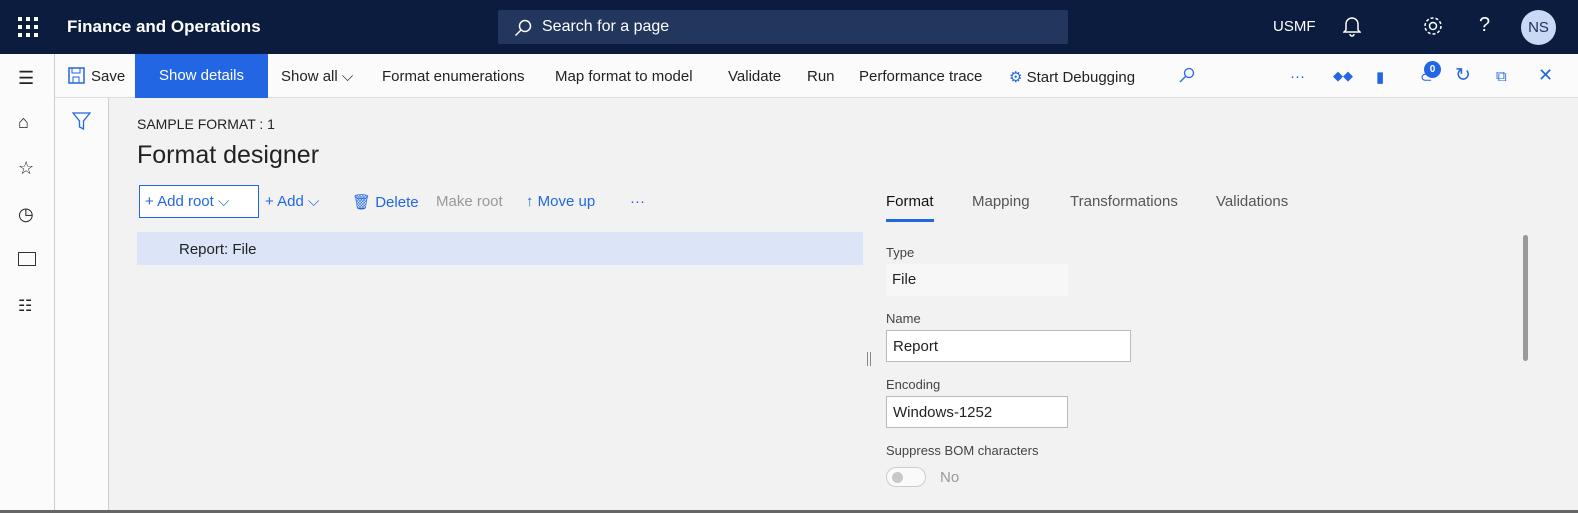 The image size is (1578, 513). I want to click on filter-icon, so click(81, 121).